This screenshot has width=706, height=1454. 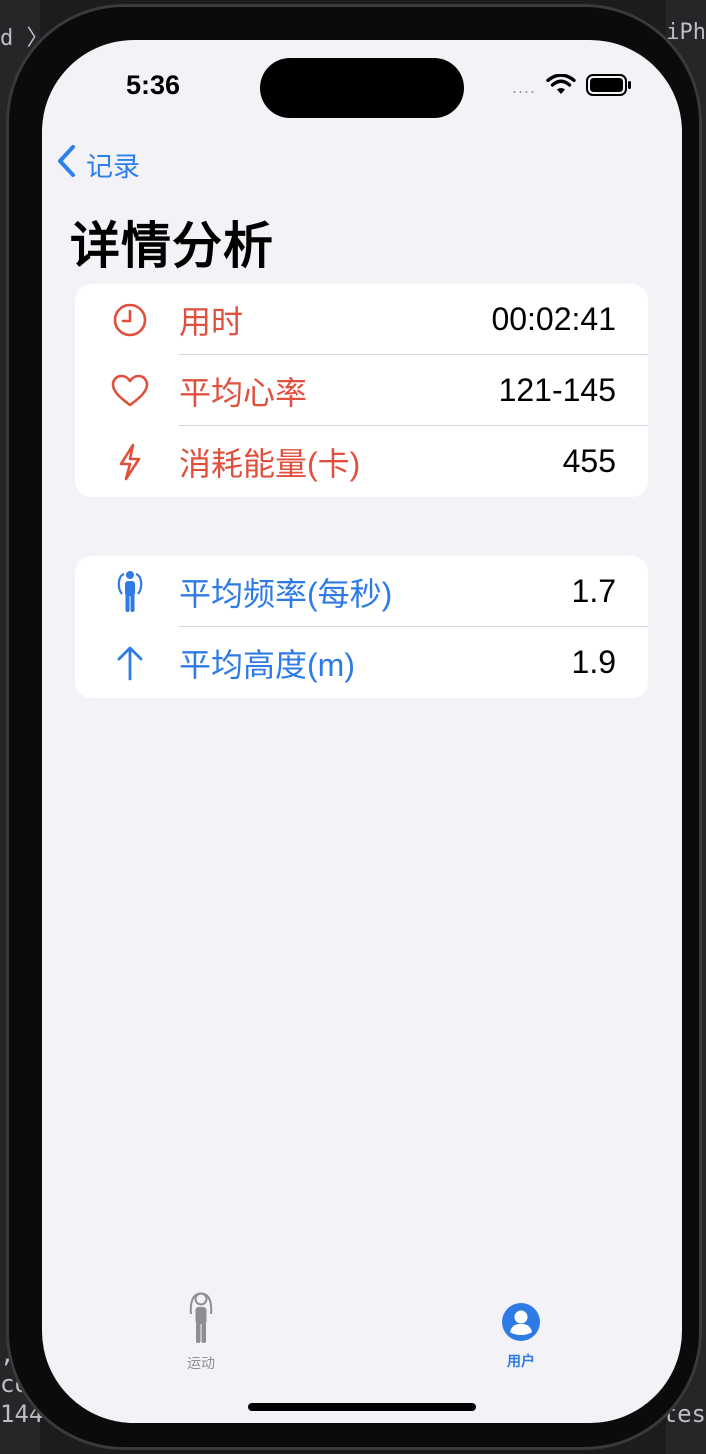 What do you see at coordinates (593, 662) in the screenshot?
I see `row-value: 1.9` at bounding box center [593, 662].